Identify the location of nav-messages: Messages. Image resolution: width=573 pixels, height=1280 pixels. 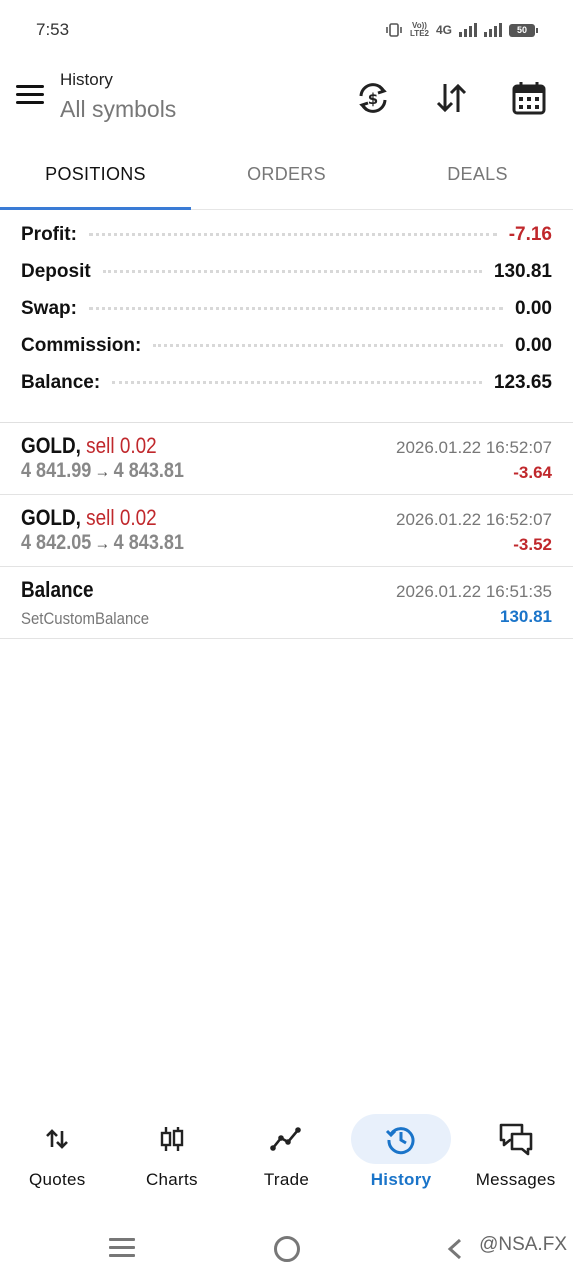
(515, 1158).